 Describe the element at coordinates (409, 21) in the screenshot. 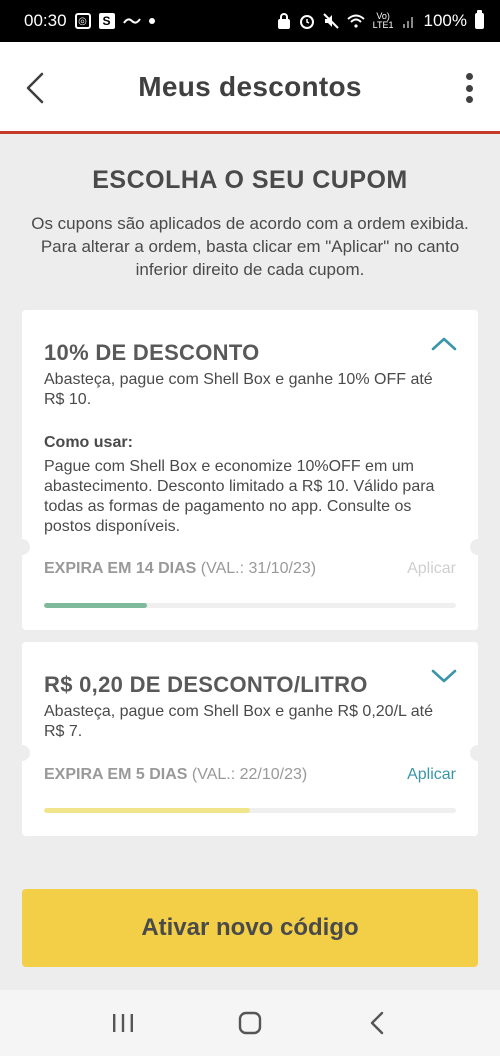

I see `signal-icon` at that location.